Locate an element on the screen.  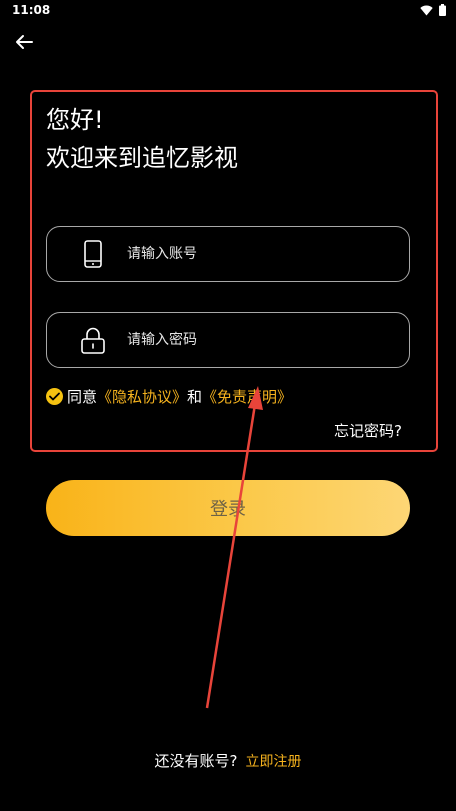
lock-icon is located at coordinates (93, 340).